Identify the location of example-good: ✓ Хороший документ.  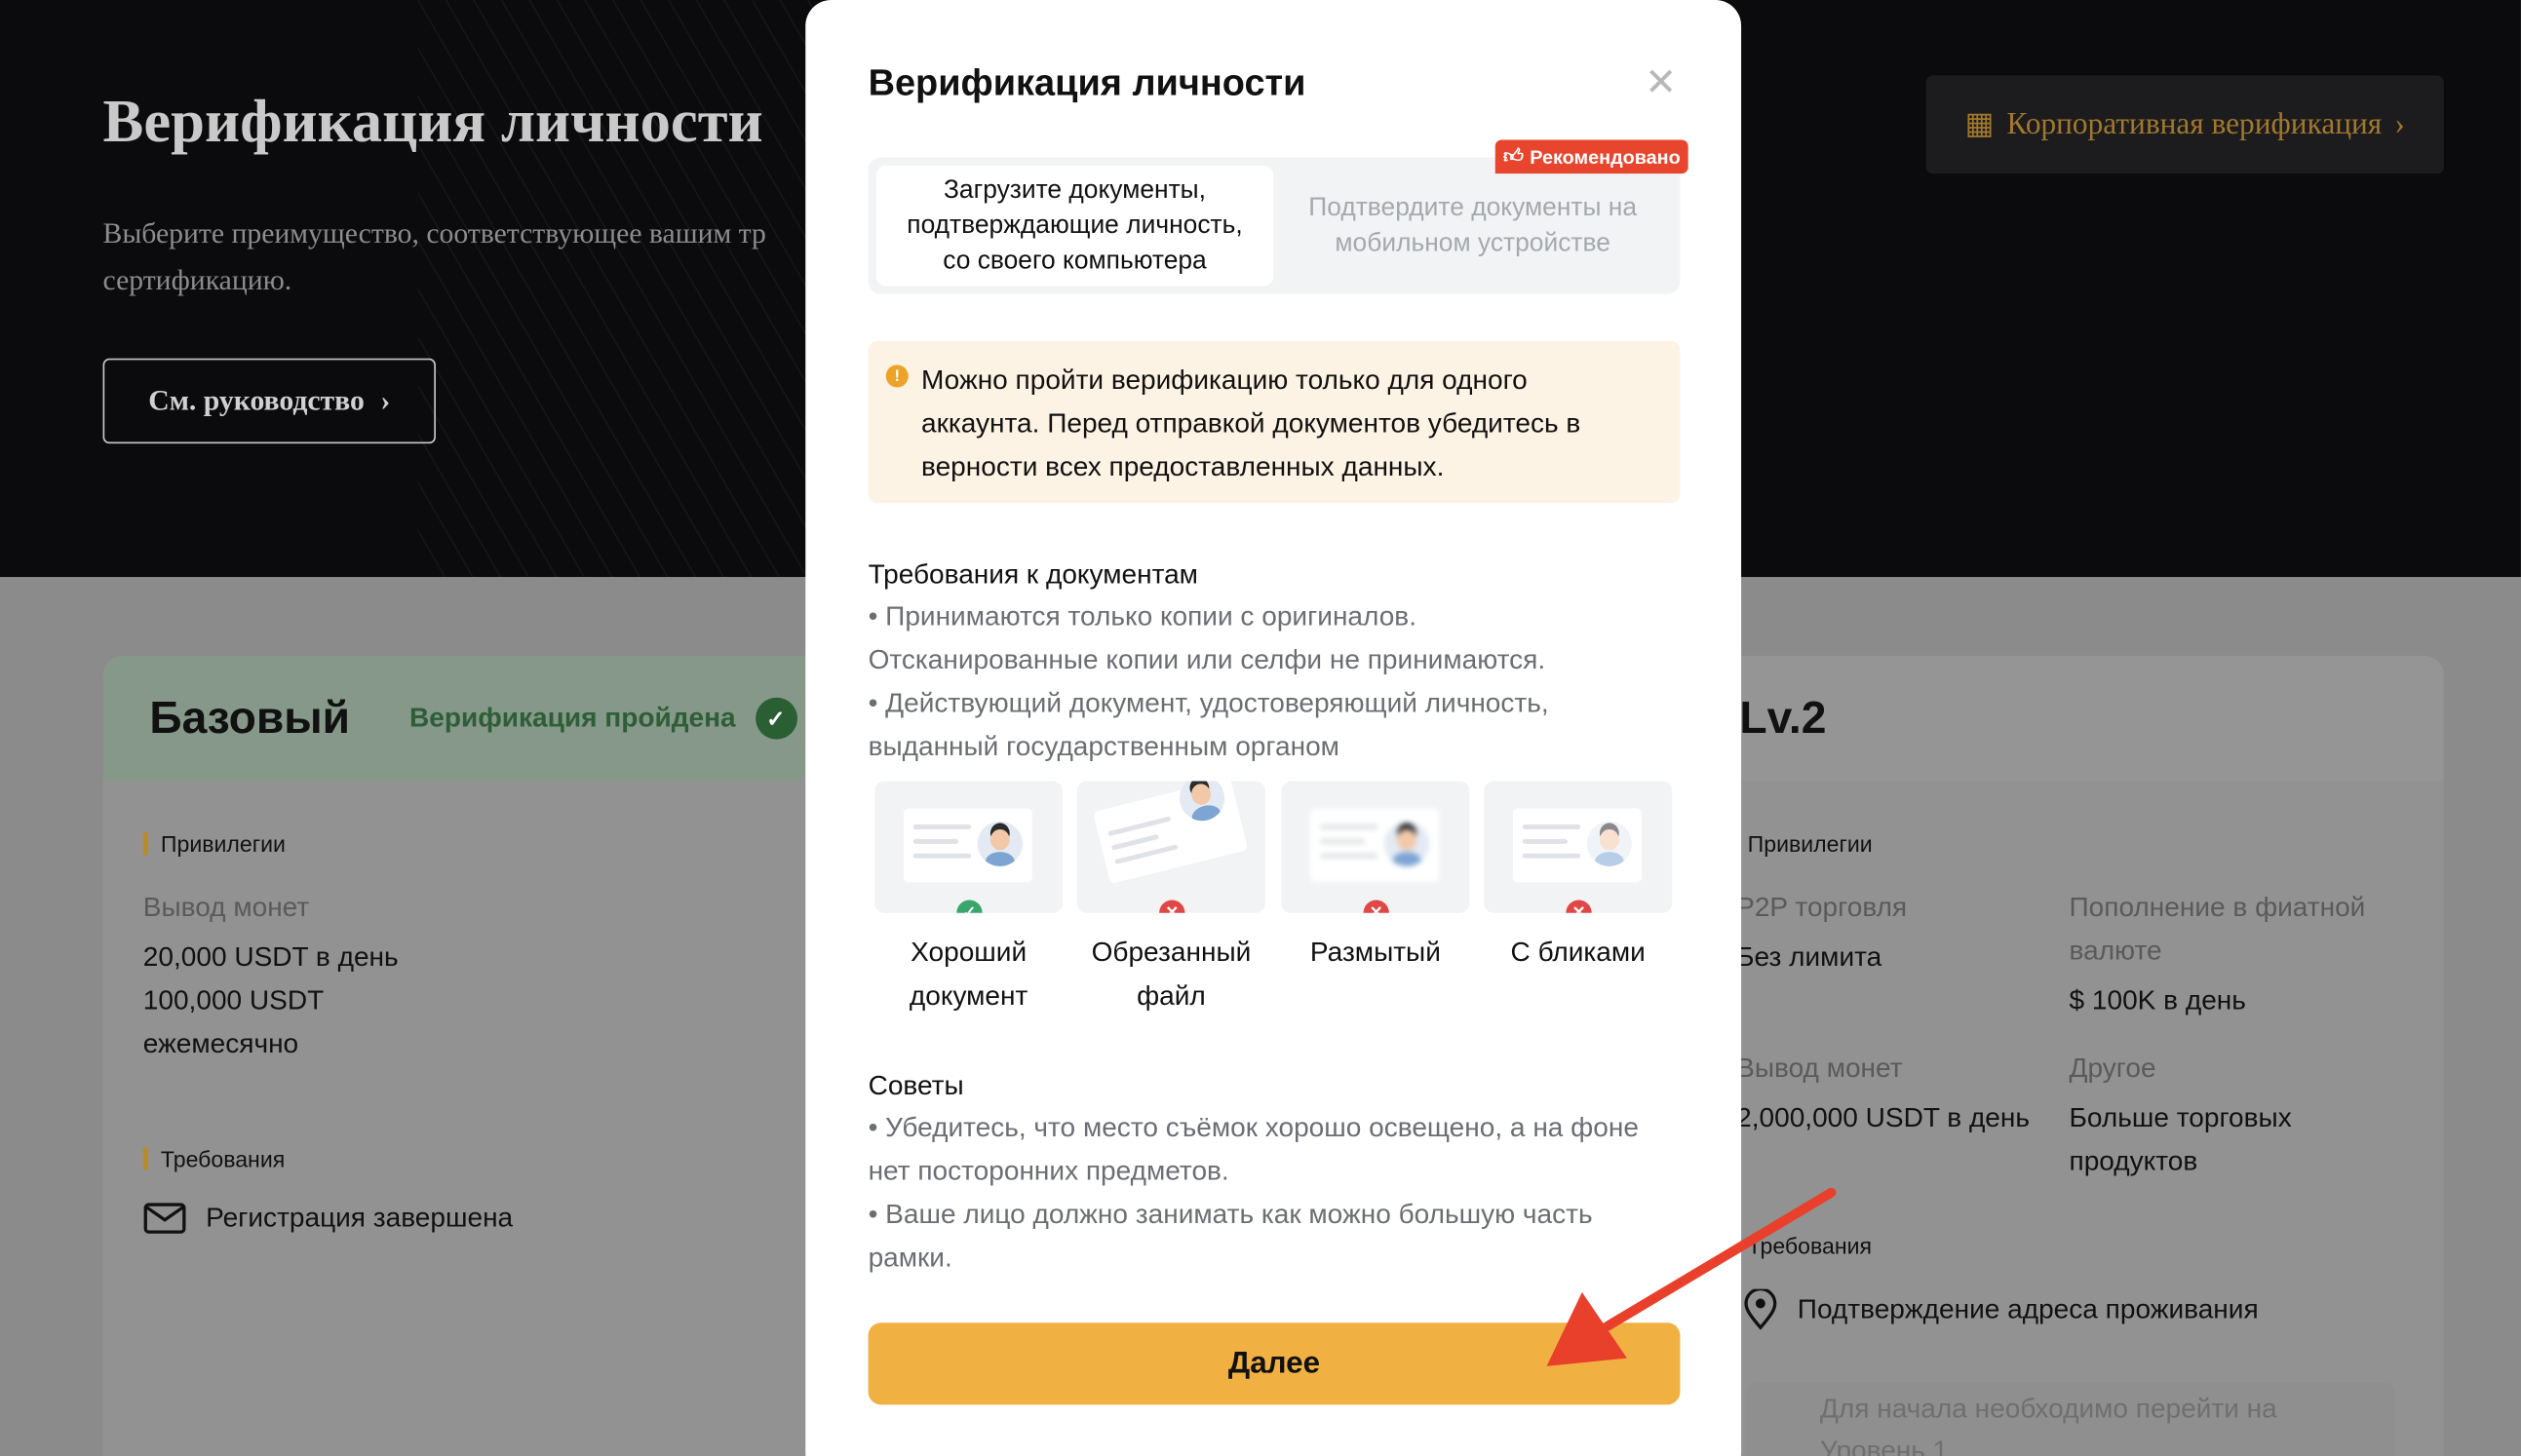
(969, 899).